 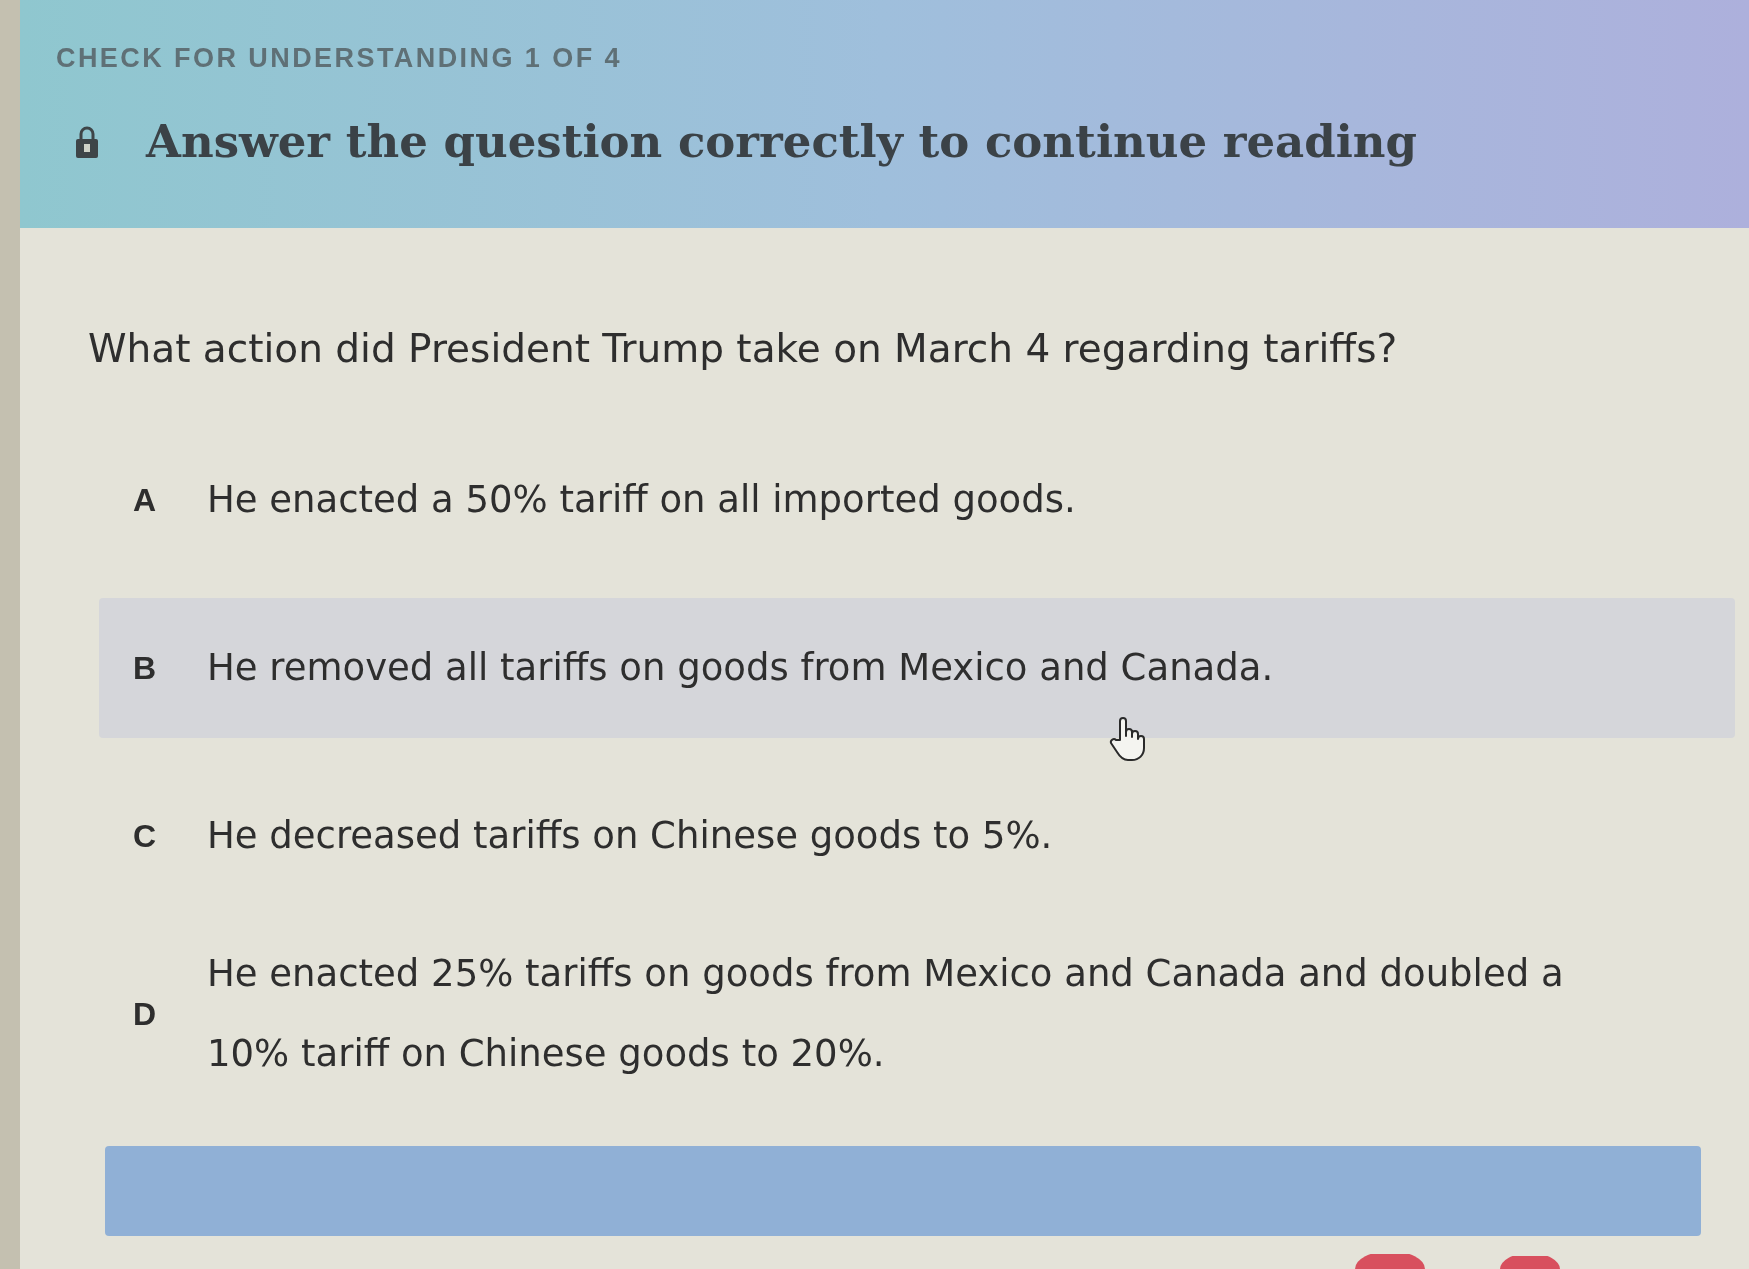 I want to click on option-letter: D, so click(x=145, y=1014).